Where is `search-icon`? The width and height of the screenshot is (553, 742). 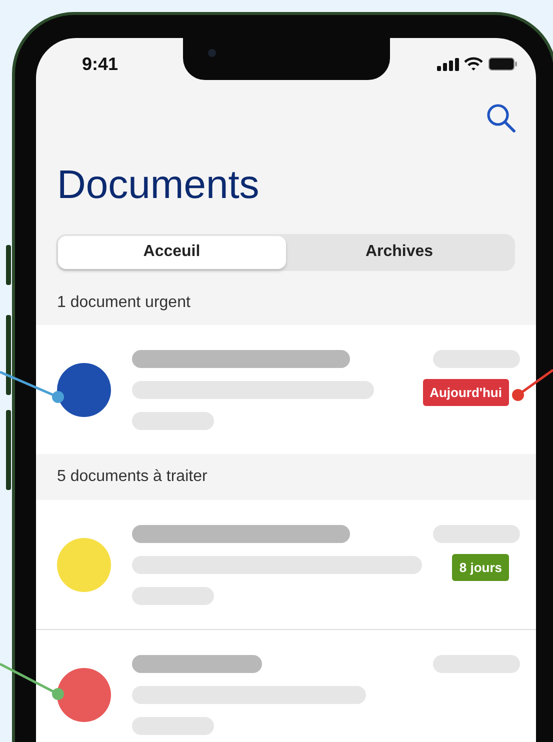
search-icon is located at coordinates (501, 117).